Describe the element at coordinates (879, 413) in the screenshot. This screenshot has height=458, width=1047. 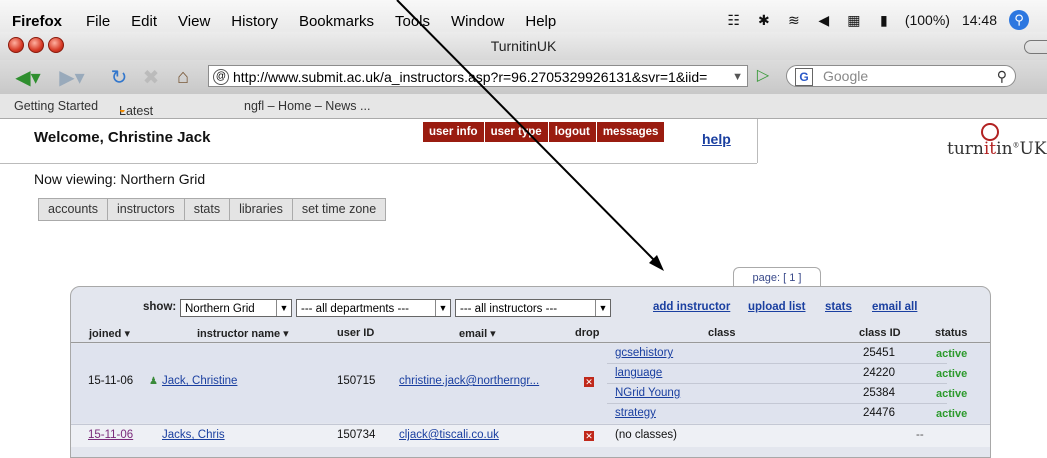
I see `class-id: 24476` at that location.